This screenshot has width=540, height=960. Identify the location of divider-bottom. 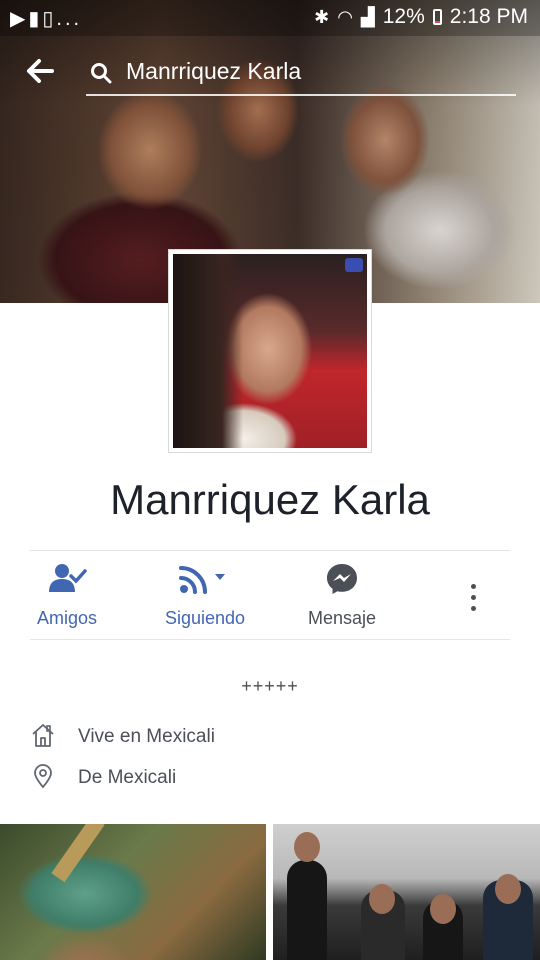
(270, 639).